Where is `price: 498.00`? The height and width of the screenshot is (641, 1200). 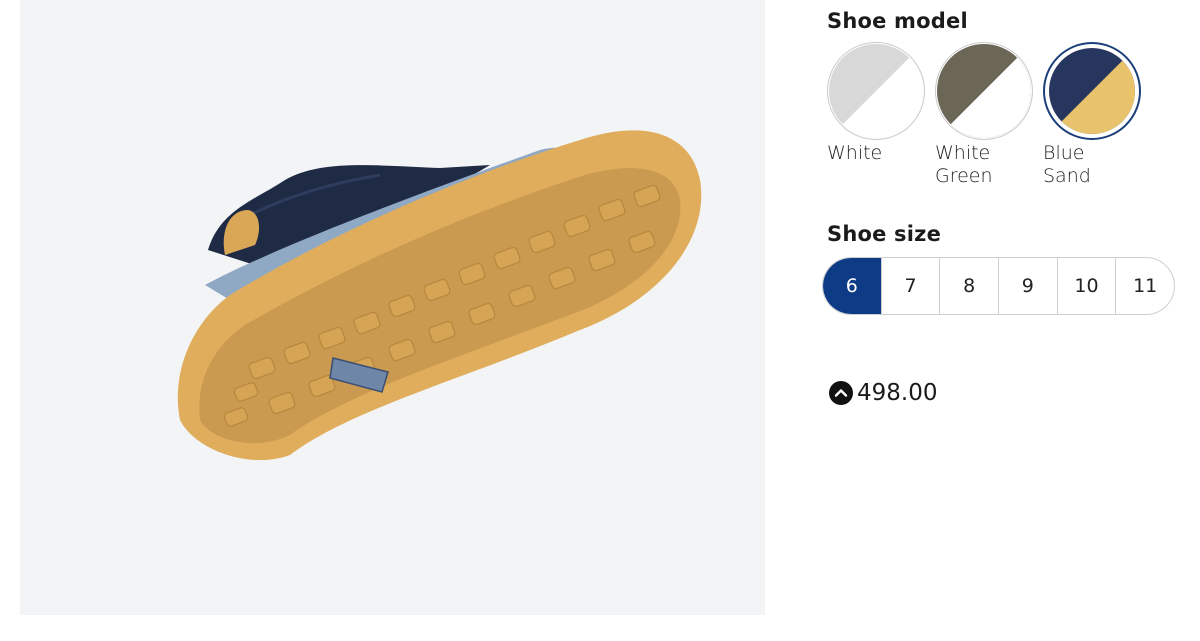 price: 498.00 is located at coordinates (883, 393).